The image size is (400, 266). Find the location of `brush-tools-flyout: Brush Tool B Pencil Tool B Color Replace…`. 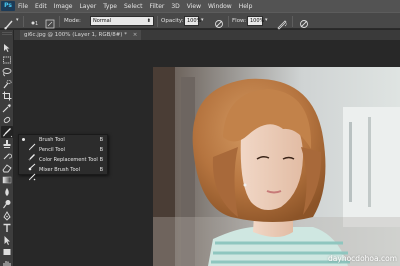

brush-tools-flyout: Brush Tool B Pencil Tool B Color Replace… is located at coordinates (63, 157).